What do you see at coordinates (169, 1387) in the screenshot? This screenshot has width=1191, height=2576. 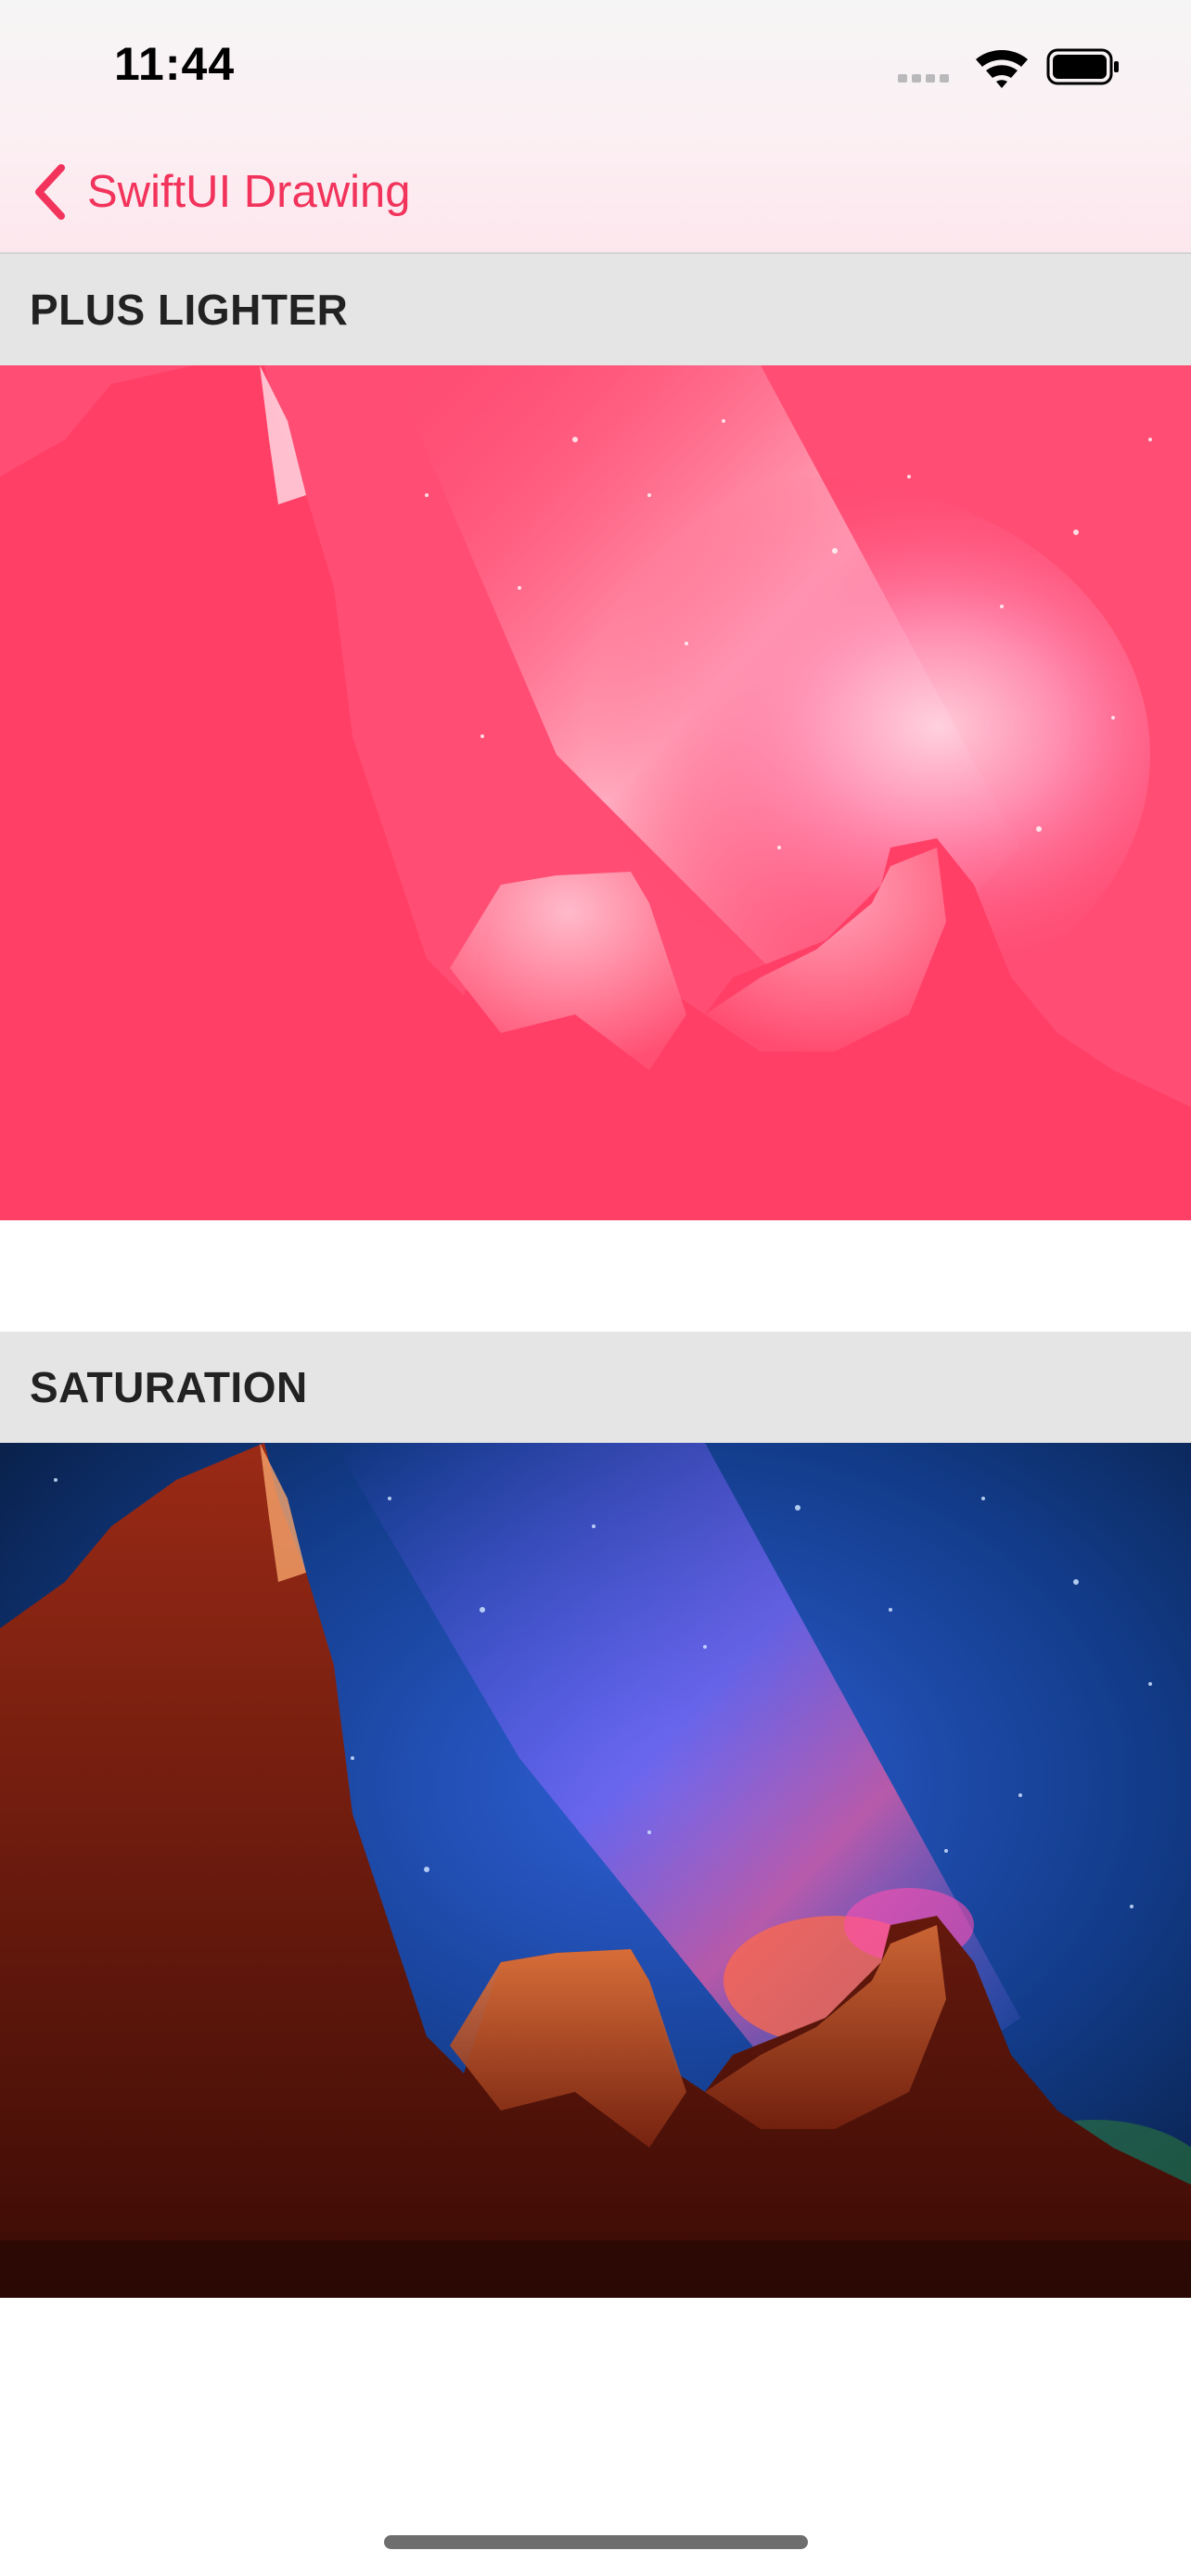 I see `section-title: SATURATION` at bounding box center [169, 1387].